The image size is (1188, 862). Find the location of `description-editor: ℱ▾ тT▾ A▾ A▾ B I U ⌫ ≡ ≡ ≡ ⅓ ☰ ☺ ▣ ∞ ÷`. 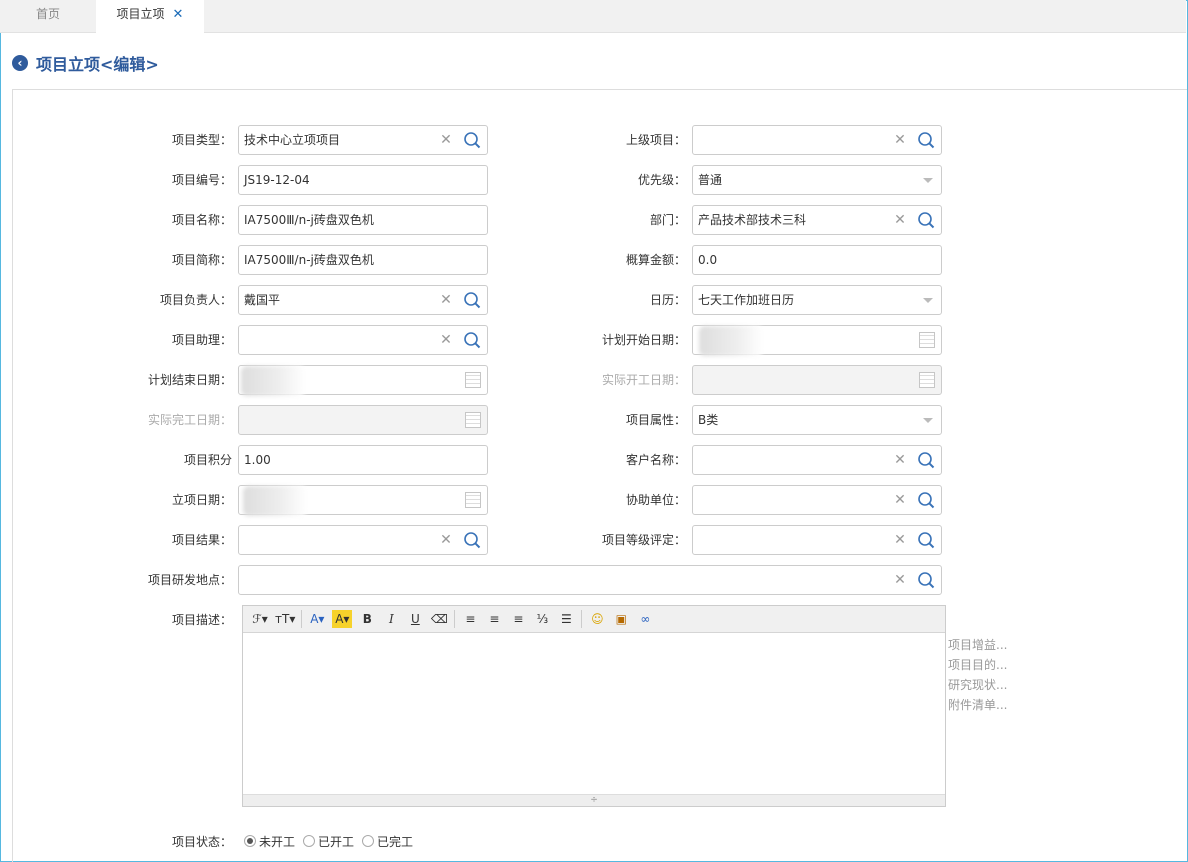

description-editor: ℱ▾ тT▾ A▾ A▾ B I U ⌫ ≡ ≡ ≡ ⅓ ☰ ☺ ▣ ∞ ÷ is located at coordinates (594, 706).